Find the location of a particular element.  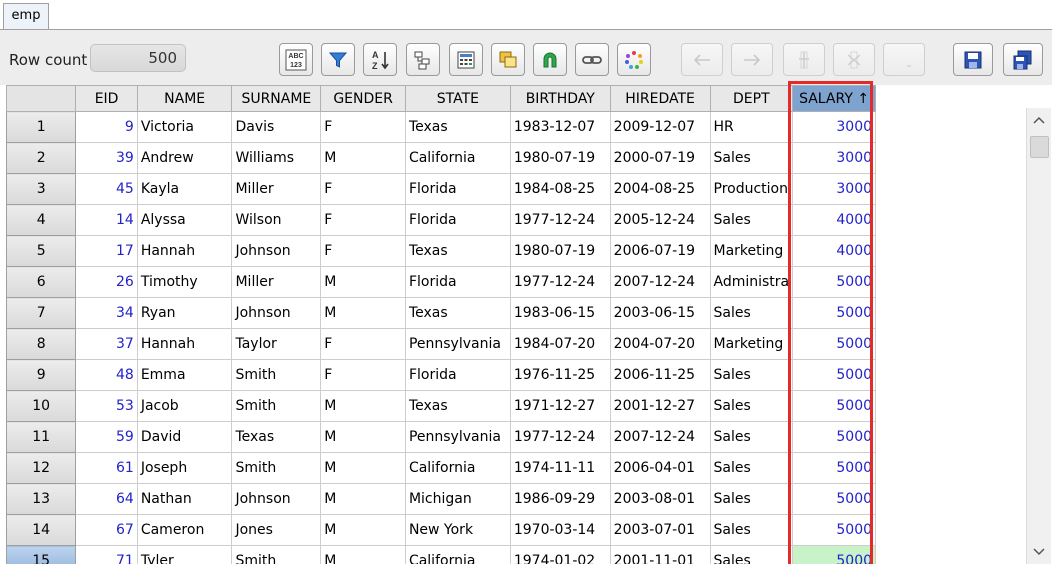

birthday-cell: 1983-12-07 is located at coordinates (560, 127).